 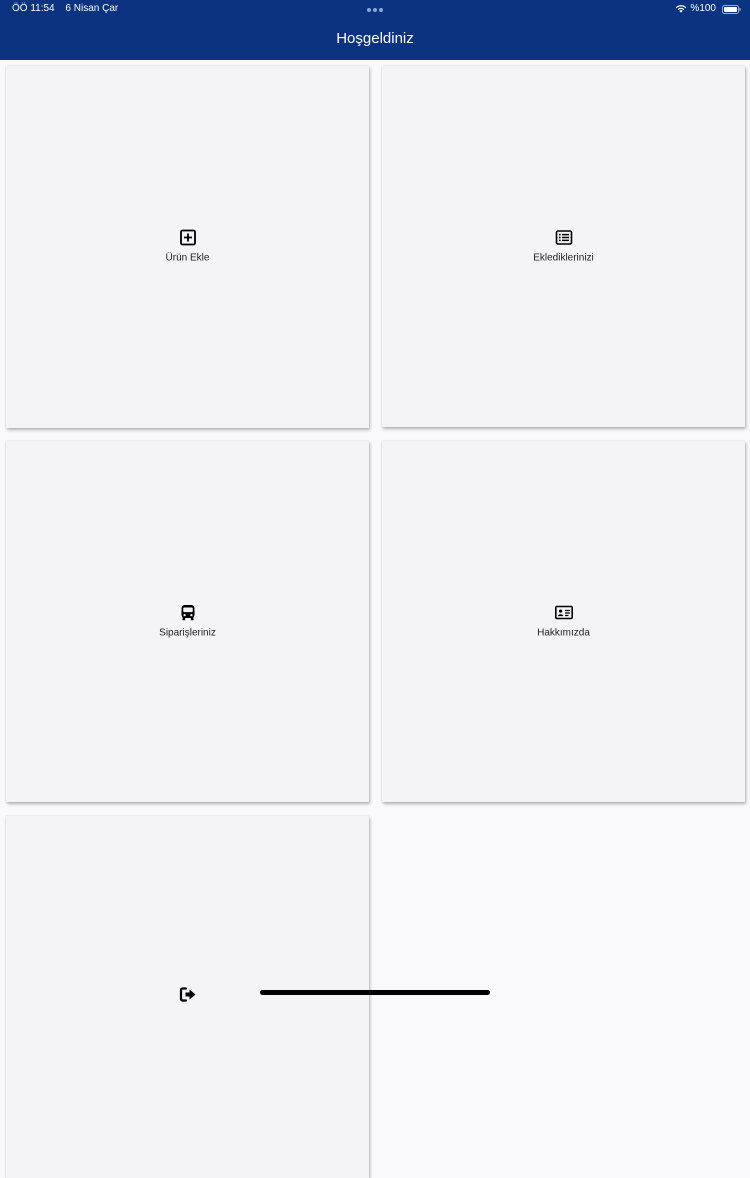 I want to click on menu-card-logout, so click(x=187, y=997).